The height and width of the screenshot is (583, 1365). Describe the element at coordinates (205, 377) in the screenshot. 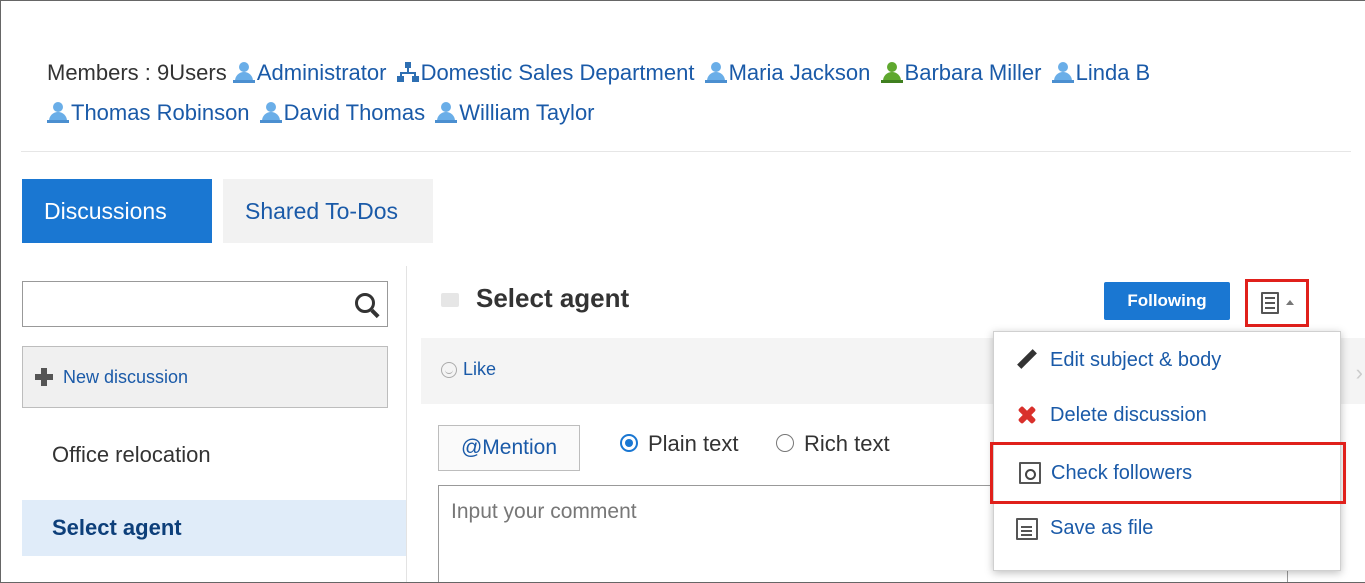

I see `new-discussion-button: New discussion` at that location.